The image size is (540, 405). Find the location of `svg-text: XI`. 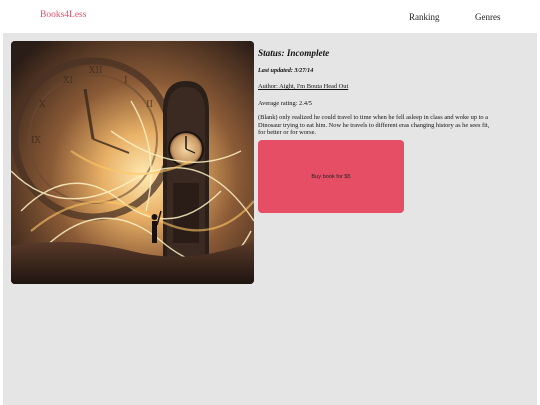

svg-text: XI is located at coordinates (68, 81).